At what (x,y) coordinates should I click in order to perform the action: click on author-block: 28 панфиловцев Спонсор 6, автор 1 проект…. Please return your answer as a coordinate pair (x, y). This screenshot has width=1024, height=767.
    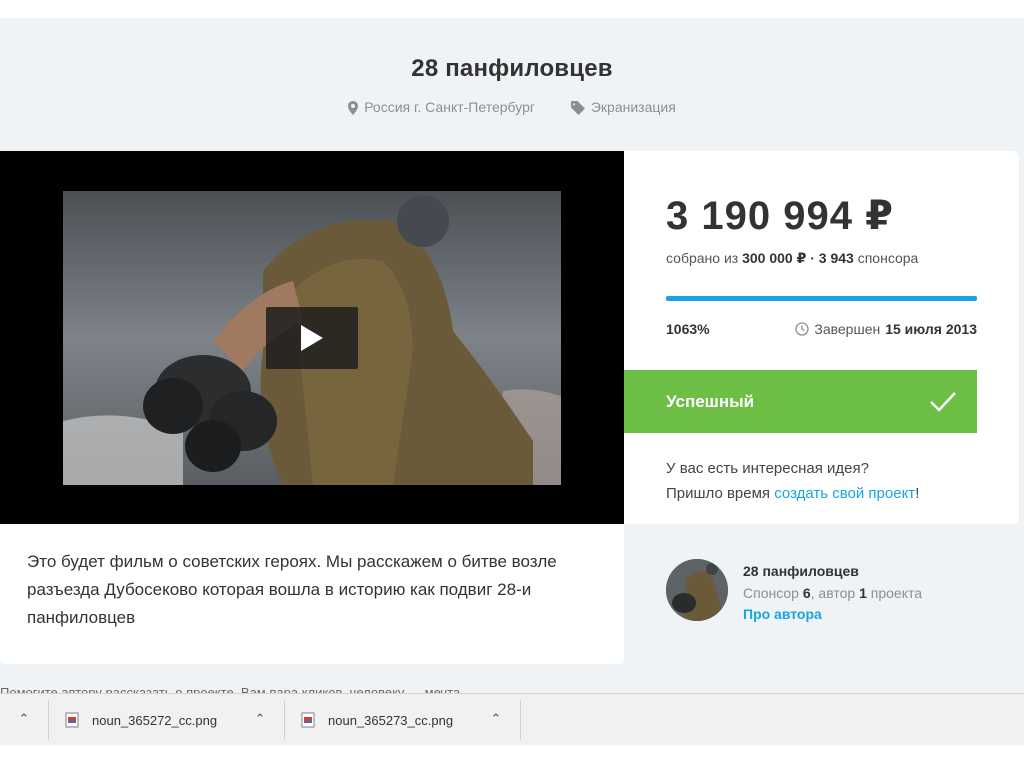
    Looking at the image, I should click on (836, 594).